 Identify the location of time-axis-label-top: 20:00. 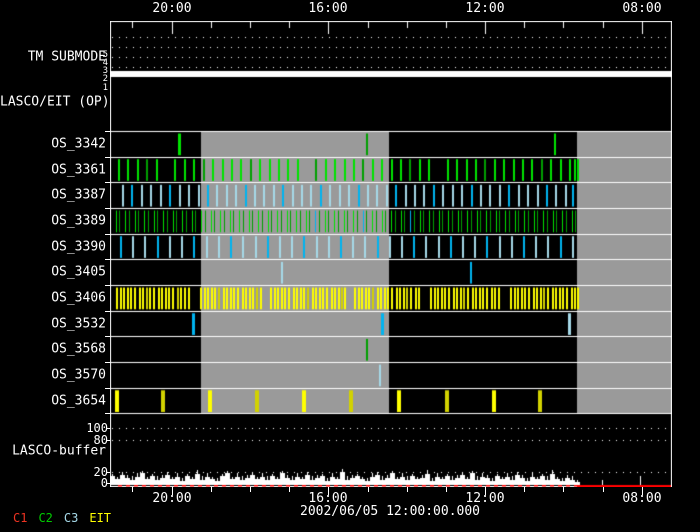
(172, 8).